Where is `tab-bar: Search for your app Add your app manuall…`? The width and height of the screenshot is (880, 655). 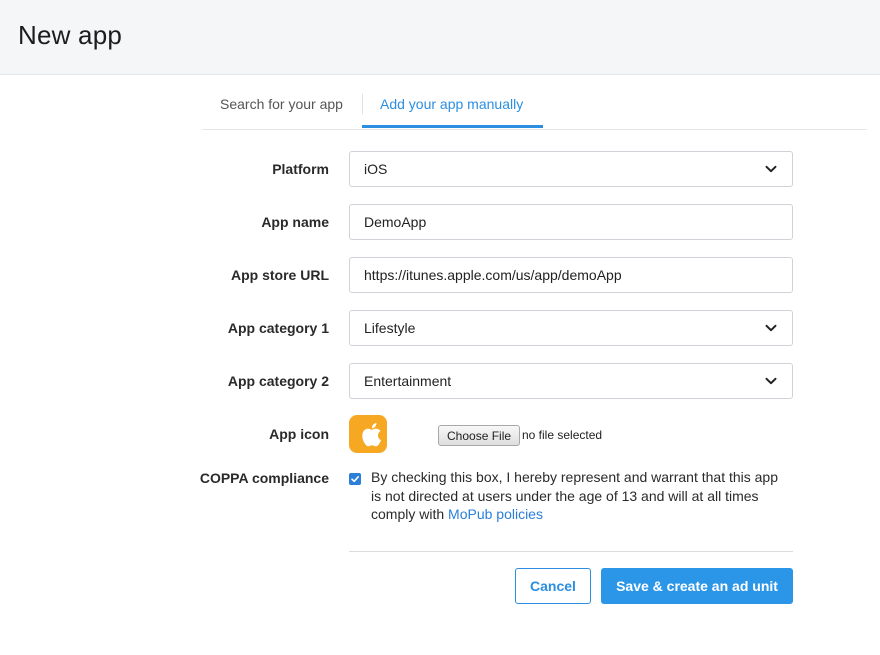
tab-bar: Search for your app Add your app manuall… is located at coordinates (534, 102).